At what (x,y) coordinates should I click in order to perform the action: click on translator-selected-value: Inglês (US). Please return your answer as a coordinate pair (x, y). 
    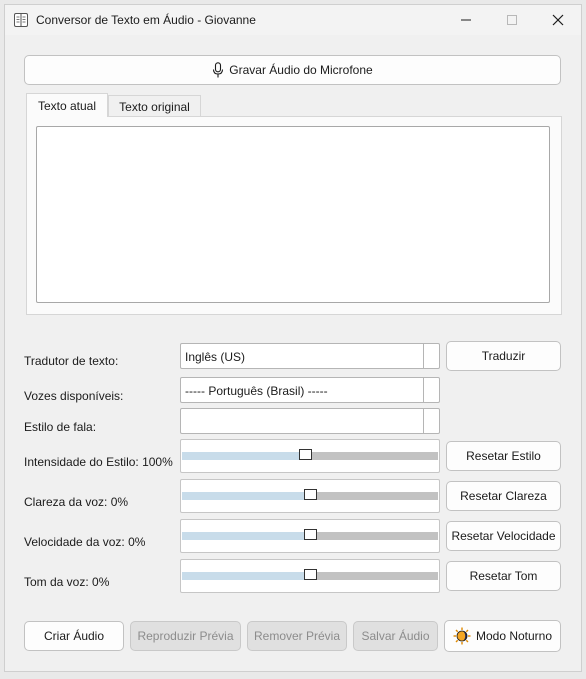
    Looking at the image, I should click on (215, 357).